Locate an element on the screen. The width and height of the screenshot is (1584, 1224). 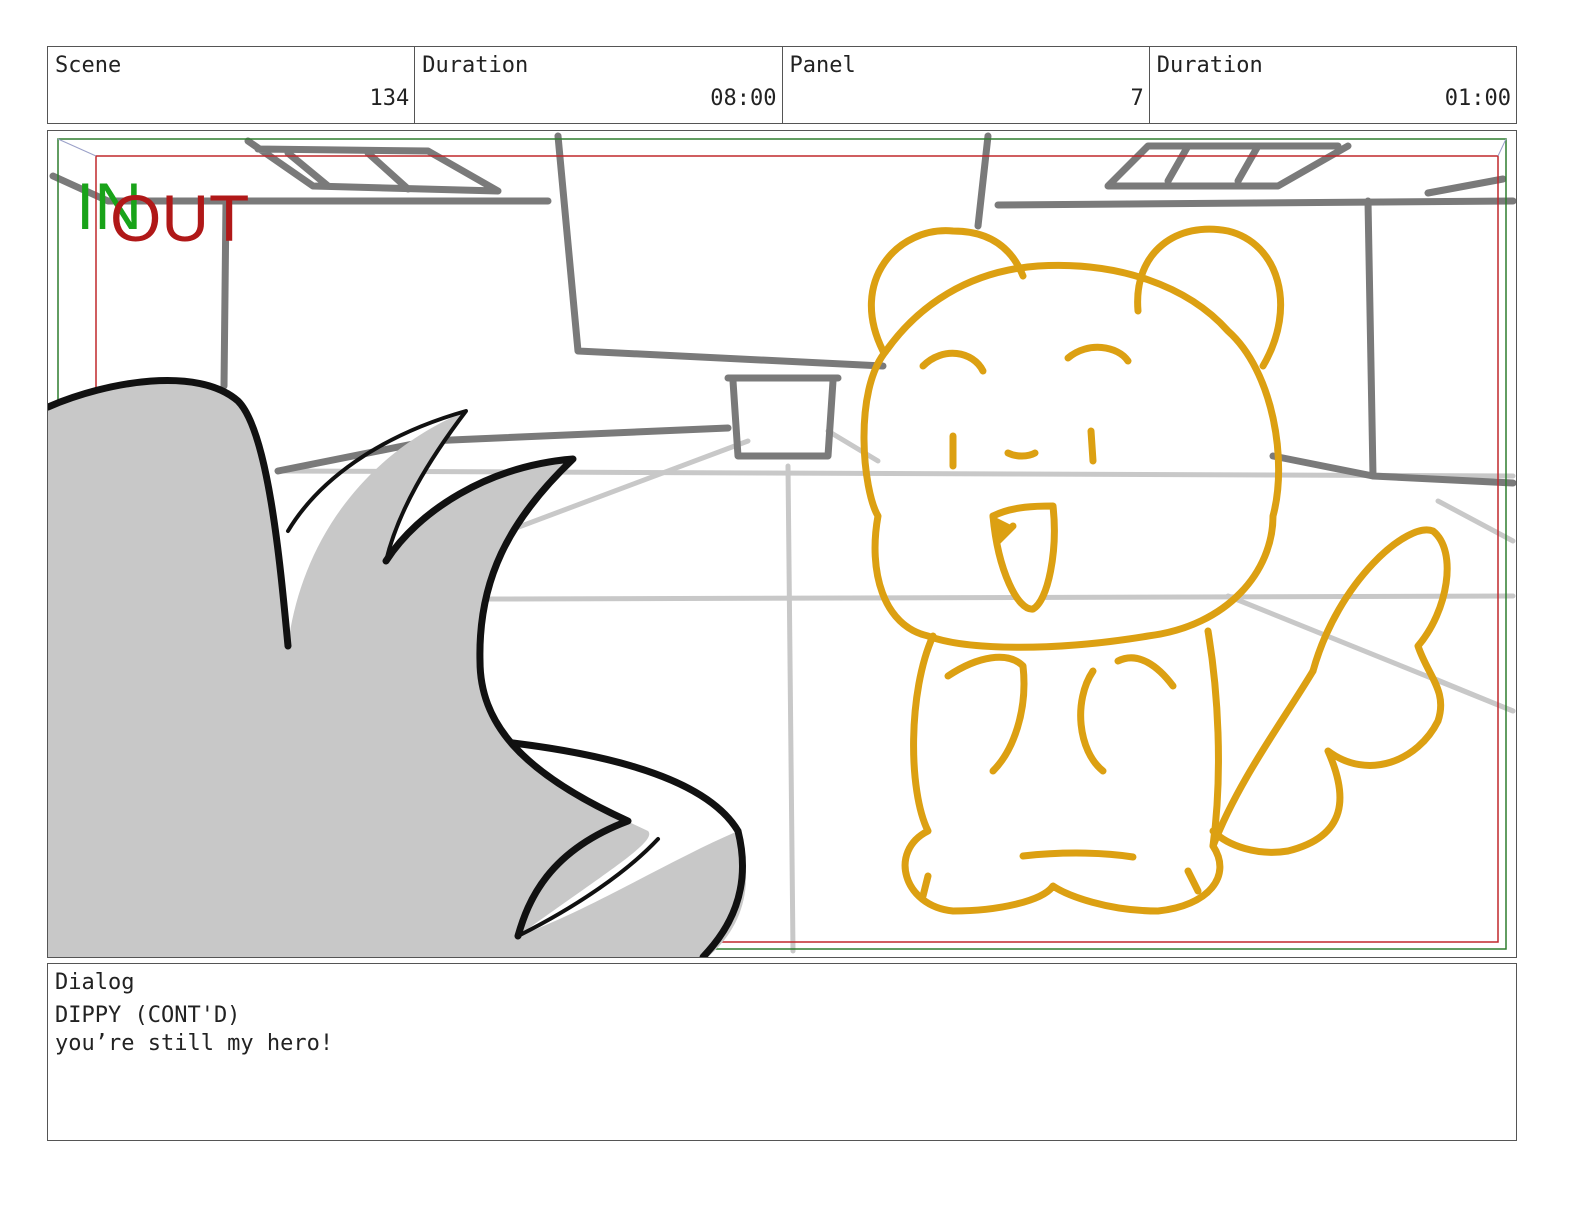
scene-number: 134 is located at coordinates (389, 98).